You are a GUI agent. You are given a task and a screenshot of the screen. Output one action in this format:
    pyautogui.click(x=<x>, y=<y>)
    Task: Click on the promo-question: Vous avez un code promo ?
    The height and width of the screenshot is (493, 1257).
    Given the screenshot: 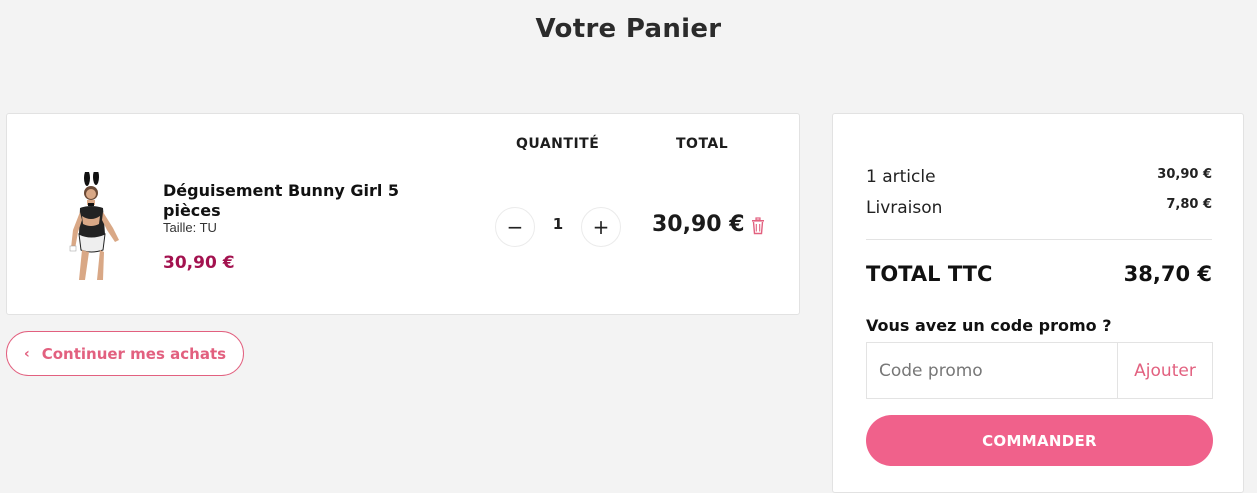 What is the action you would take?
    pyautogui.click(x=989, y=325)
    